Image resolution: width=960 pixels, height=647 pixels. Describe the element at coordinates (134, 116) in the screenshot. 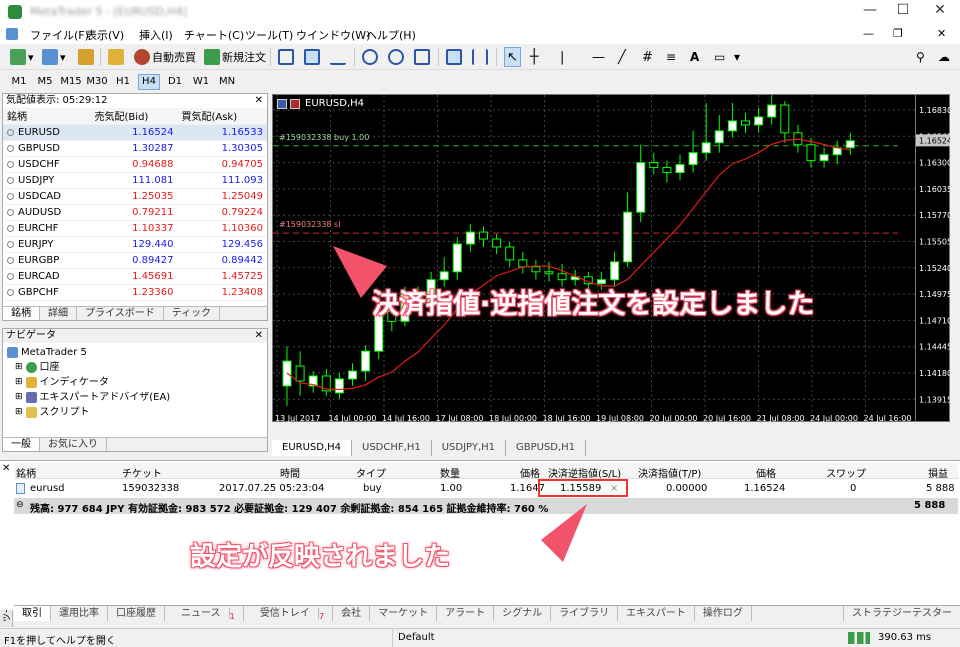

I see `column-header-bid: 売気配(Bid)` at that location.